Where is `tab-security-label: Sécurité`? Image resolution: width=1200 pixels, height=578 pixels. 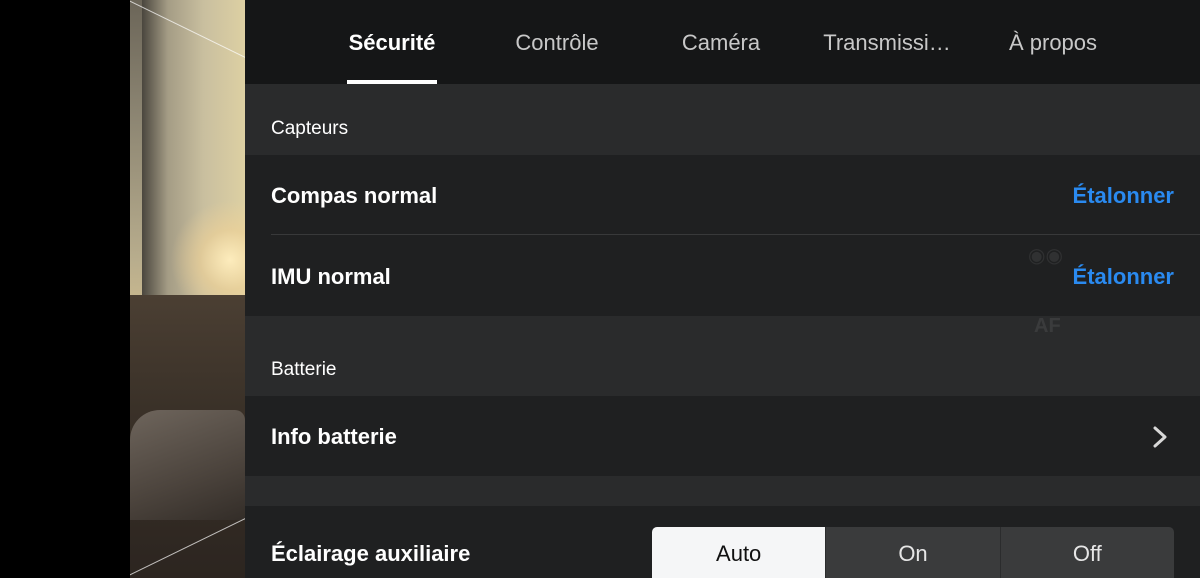 tab-security-label: Sécurité is located at coordinates (392, 42).